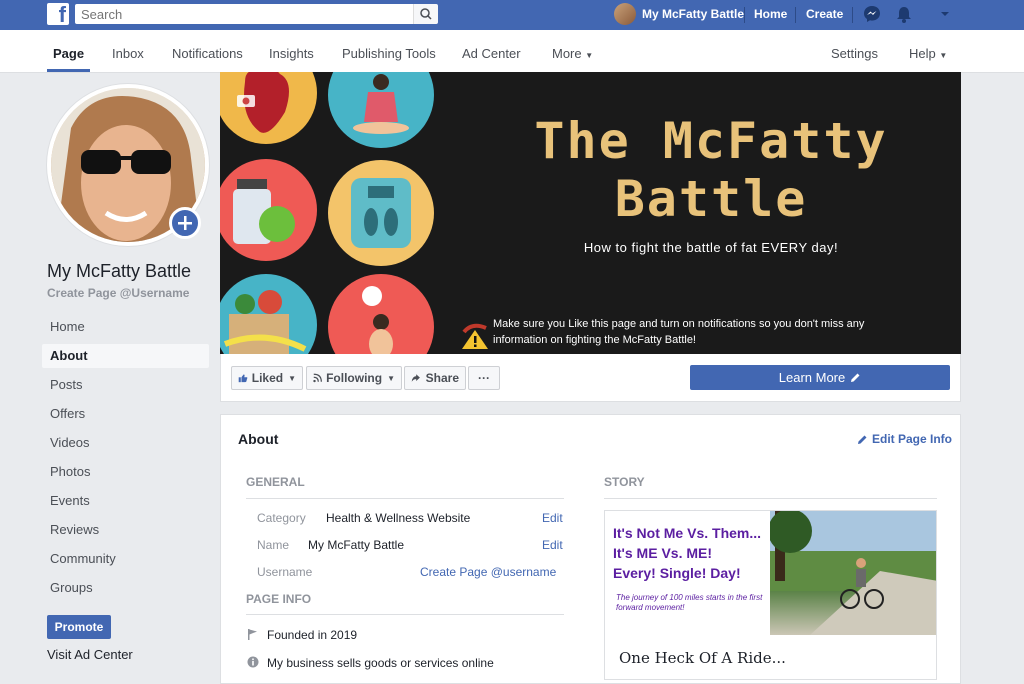 The width and height of the screenshot is (1024, 684). I want to click on tab-inbox: Inbox, so click(128, 53).